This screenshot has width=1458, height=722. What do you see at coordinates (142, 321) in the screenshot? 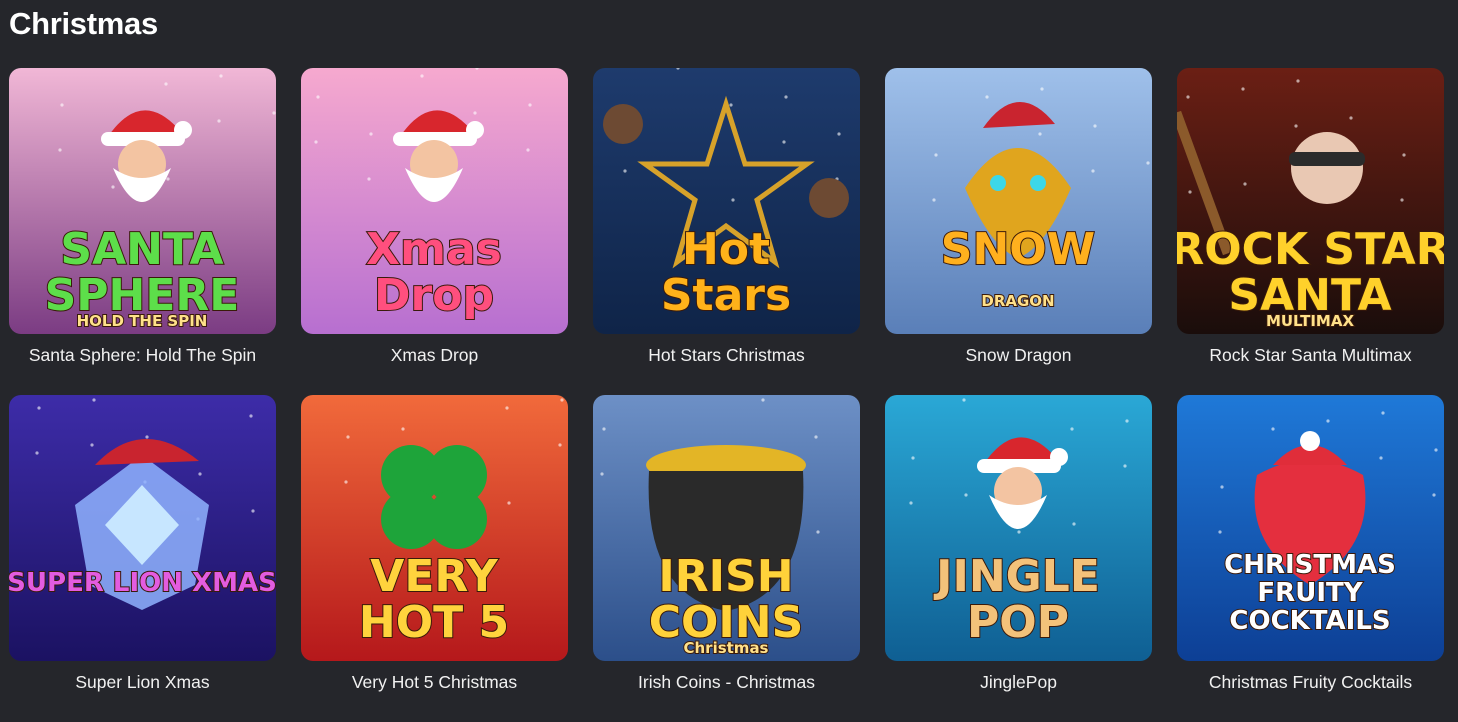
I see `art-subtitle: HOLD THE SPIN` at bounding box center [142, 321].